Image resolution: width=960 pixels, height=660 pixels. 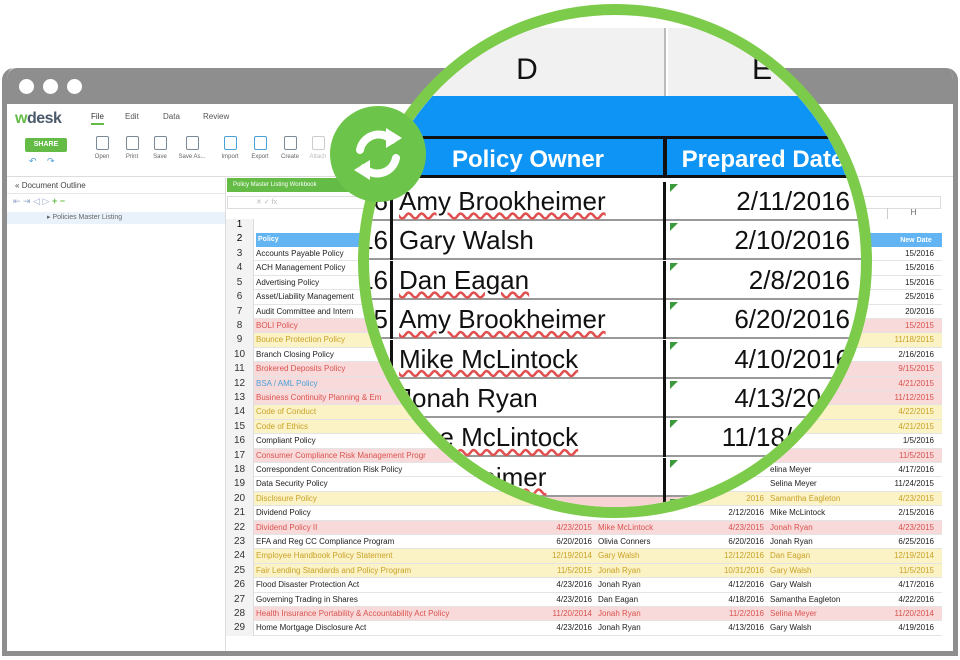 What do you see at coordinates (51, 161) in the screenshot?
I see `redo-icon: ↷` at bounding box center [51, 161].